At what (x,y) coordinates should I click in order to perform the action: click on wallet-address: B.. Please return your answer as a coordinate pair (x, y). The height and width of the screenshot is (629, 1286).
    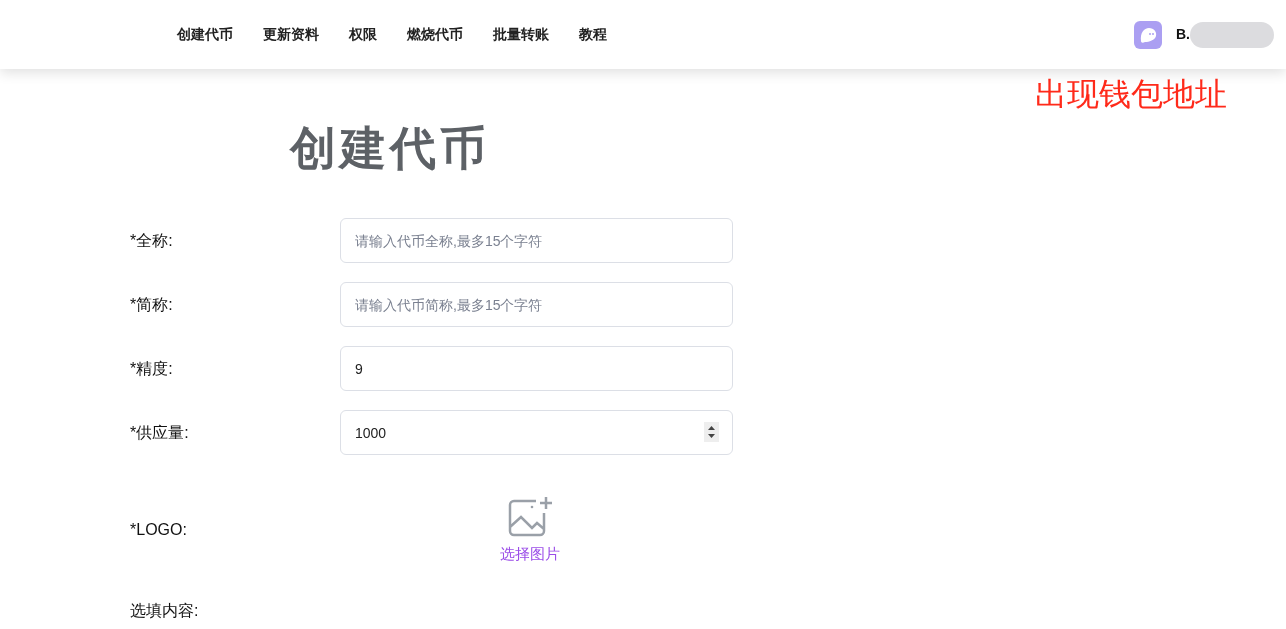
    Looking at the image, I should click on (1183, 34).